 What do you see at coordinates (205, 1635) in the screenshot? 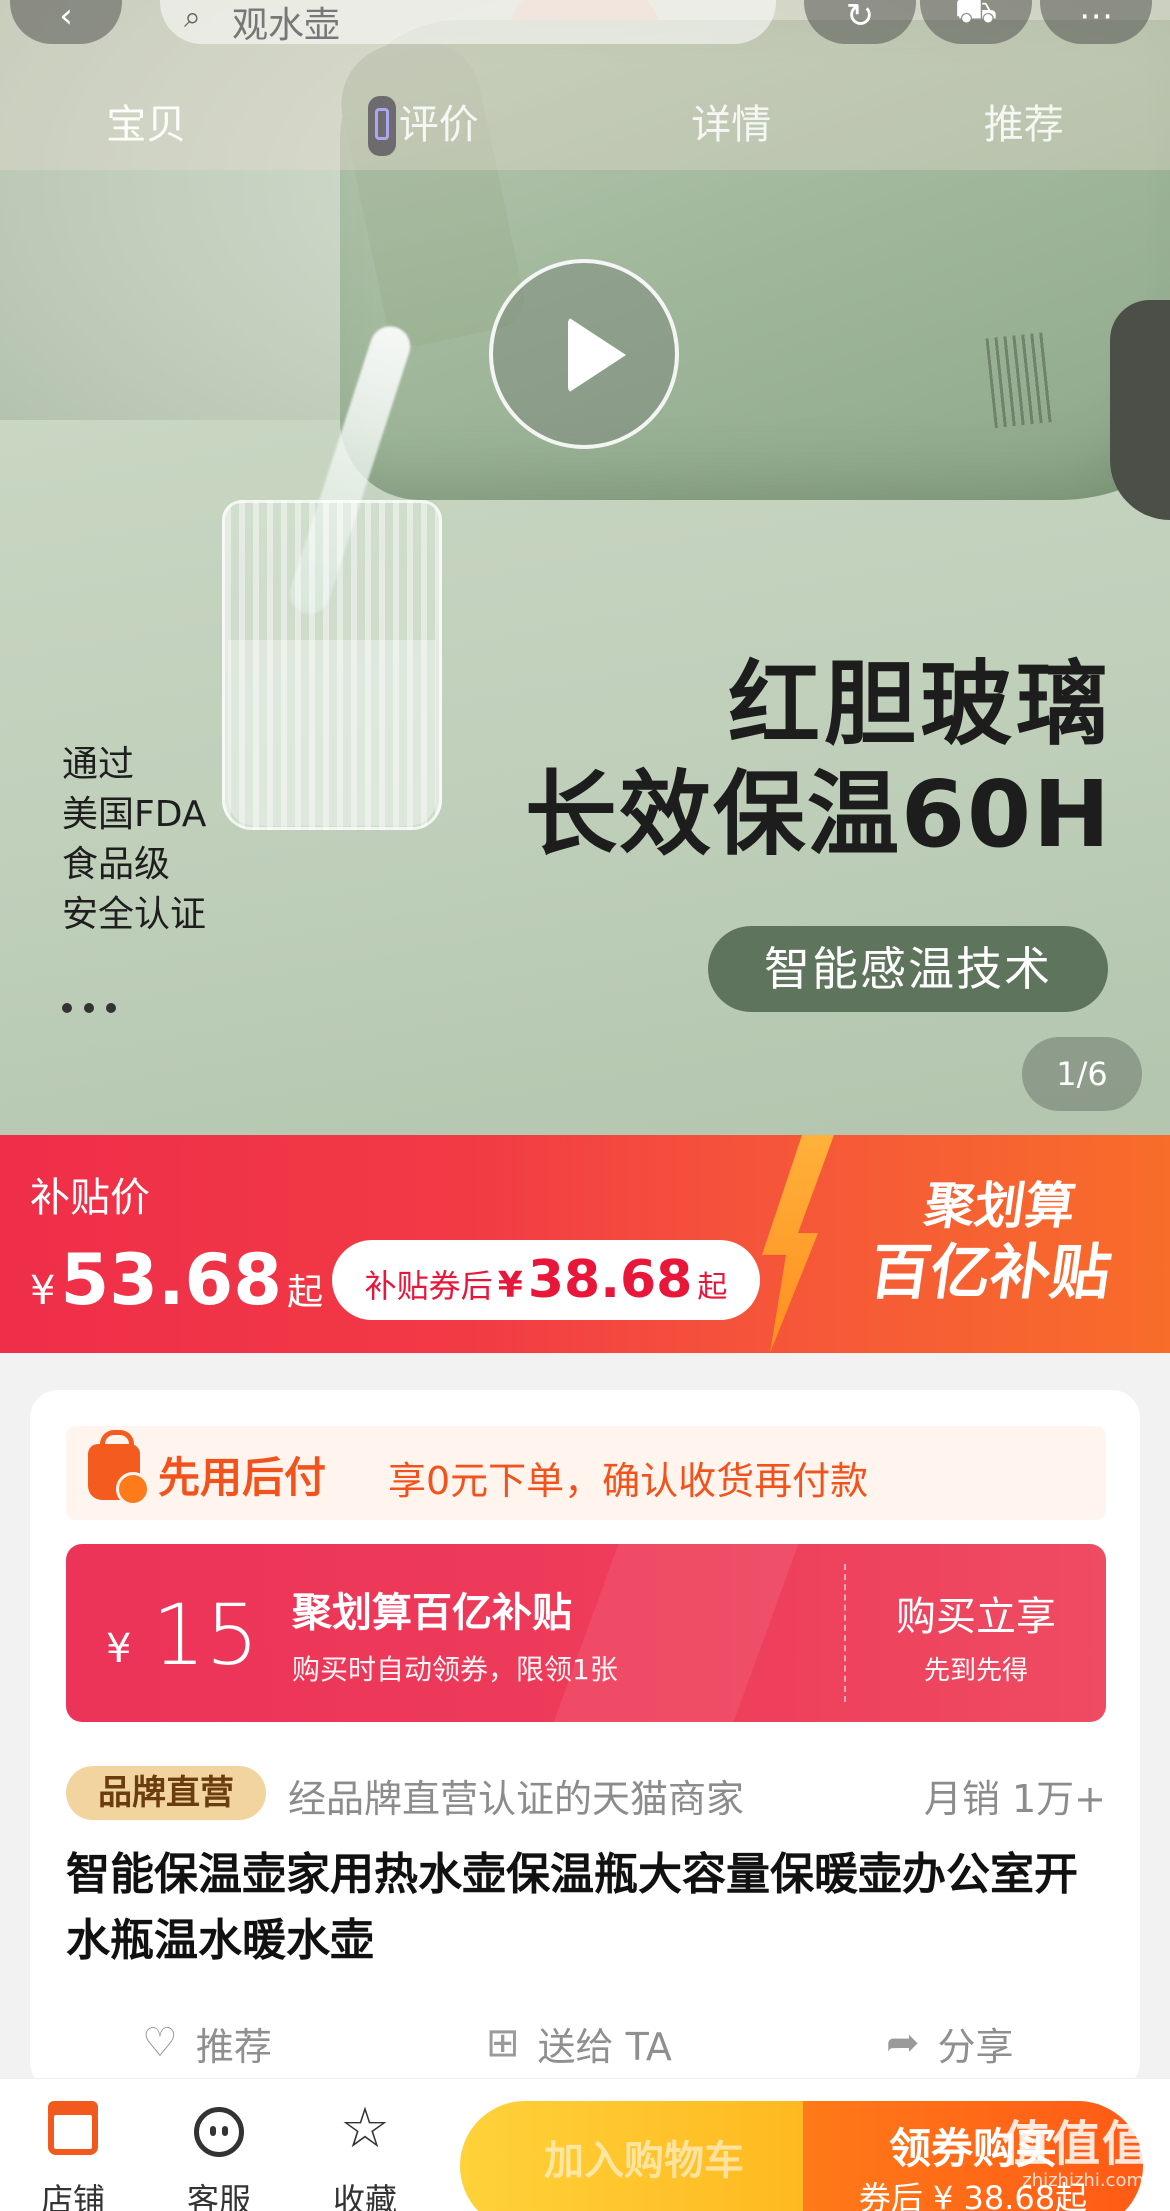
I see `coupon-amount: 15` at bounding box center [205, 1635].